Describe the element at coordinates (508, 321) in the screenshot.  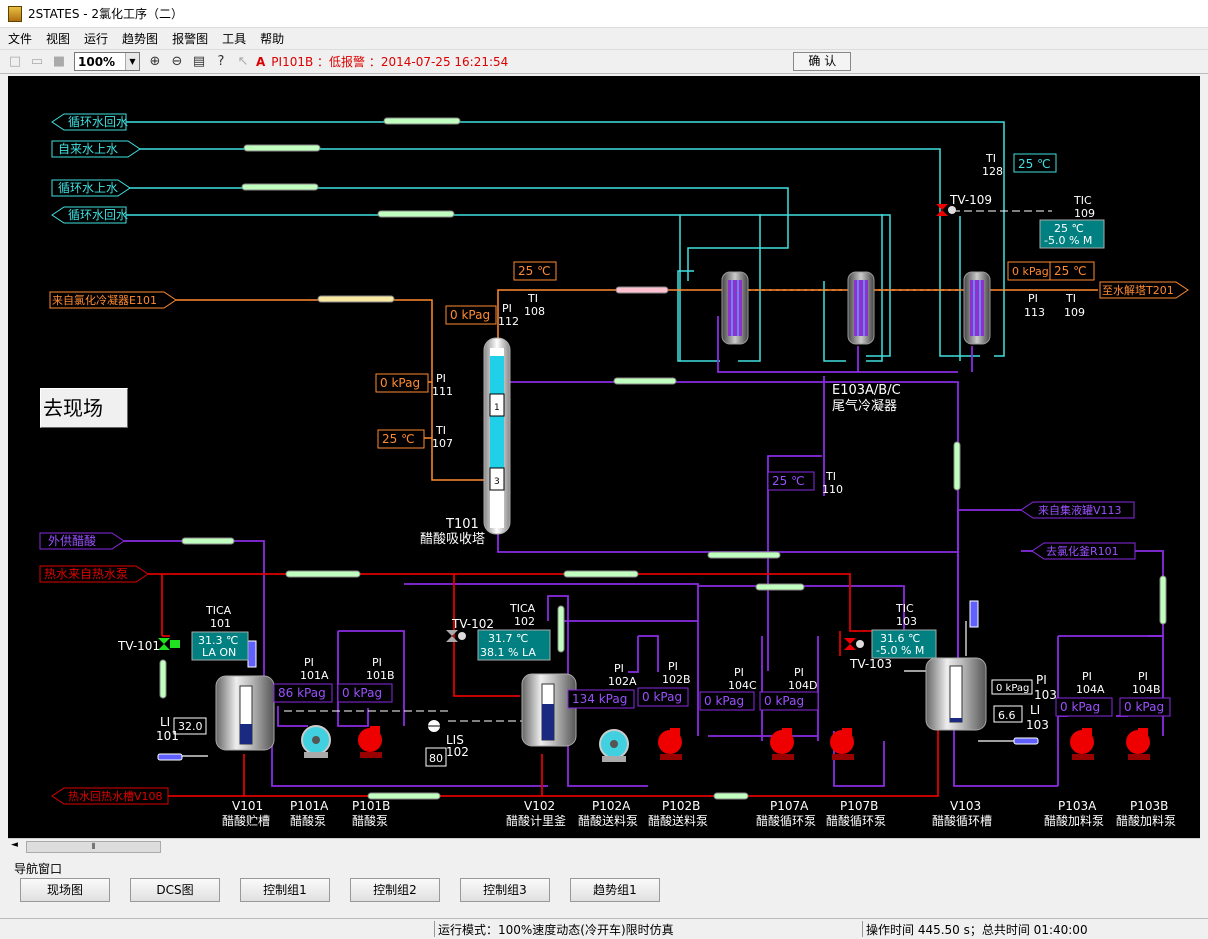
I see `pi112-num: 112` at that location.